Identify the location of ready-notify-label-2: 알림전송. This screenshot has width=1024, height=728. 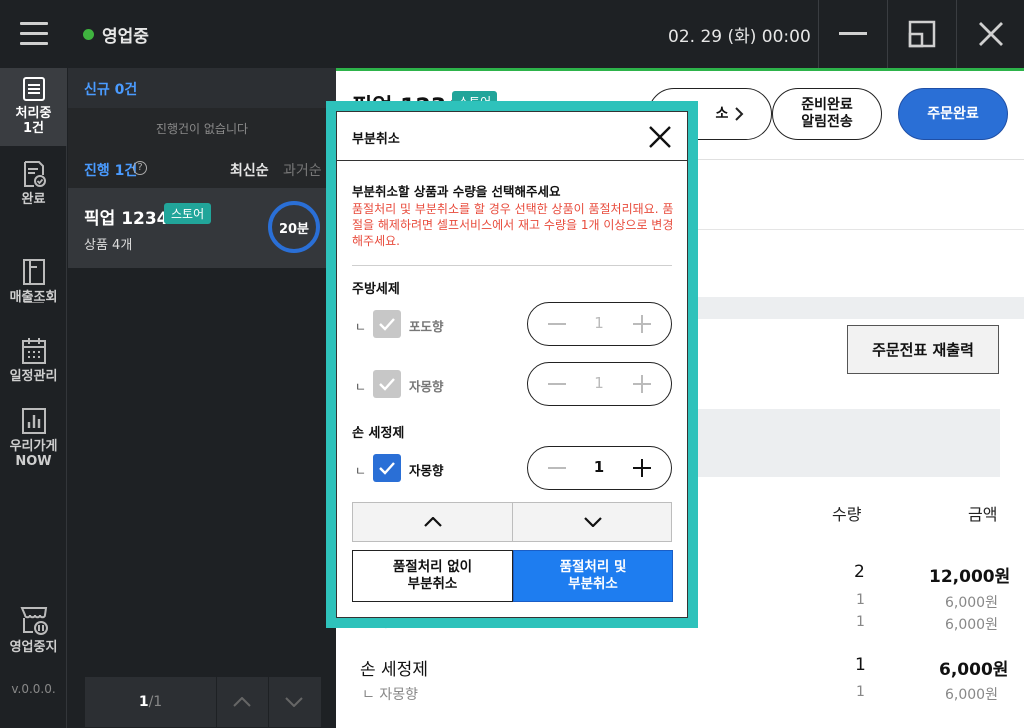
(827, 122).